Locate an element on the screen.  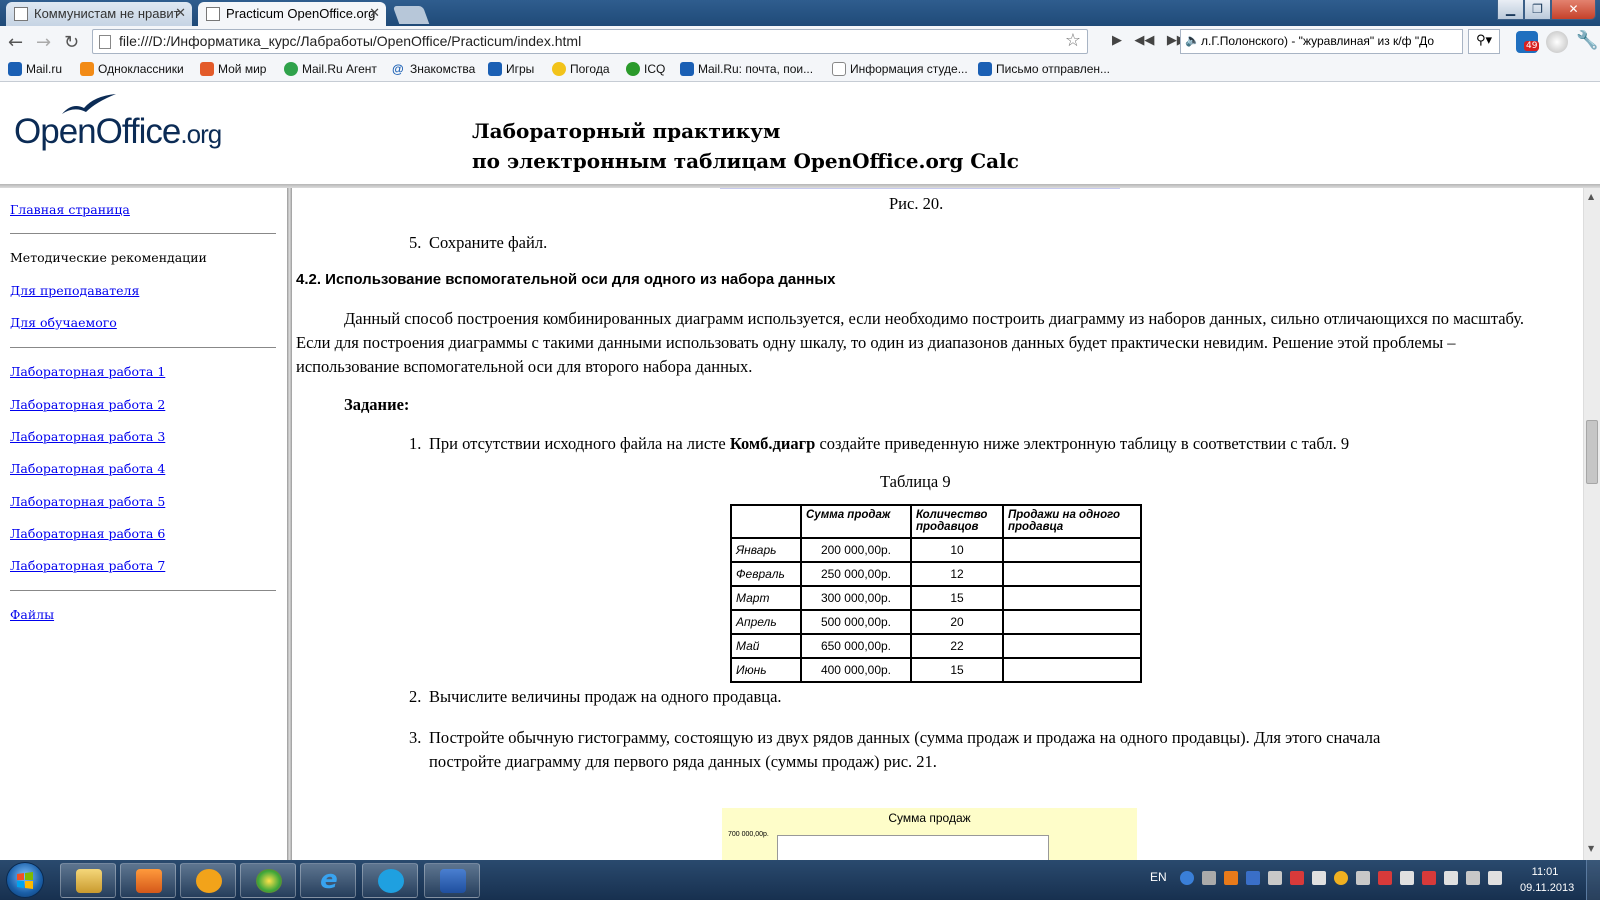
page-title-line1: Лабораторный практикум is located at coordinates (626, 131).